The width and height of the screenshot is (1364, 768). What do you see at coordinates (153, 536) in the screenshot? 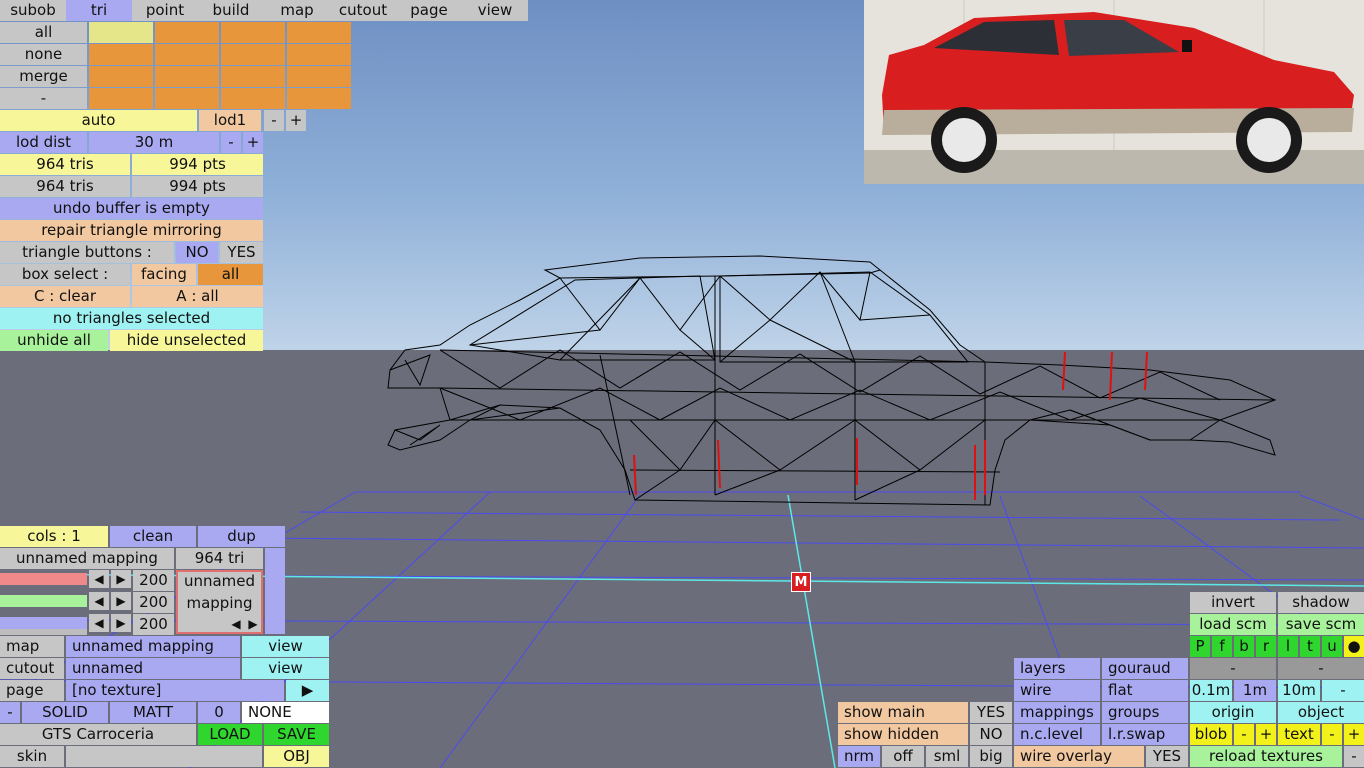
I see `clean-button: clean` at bounding box center [153, 536].